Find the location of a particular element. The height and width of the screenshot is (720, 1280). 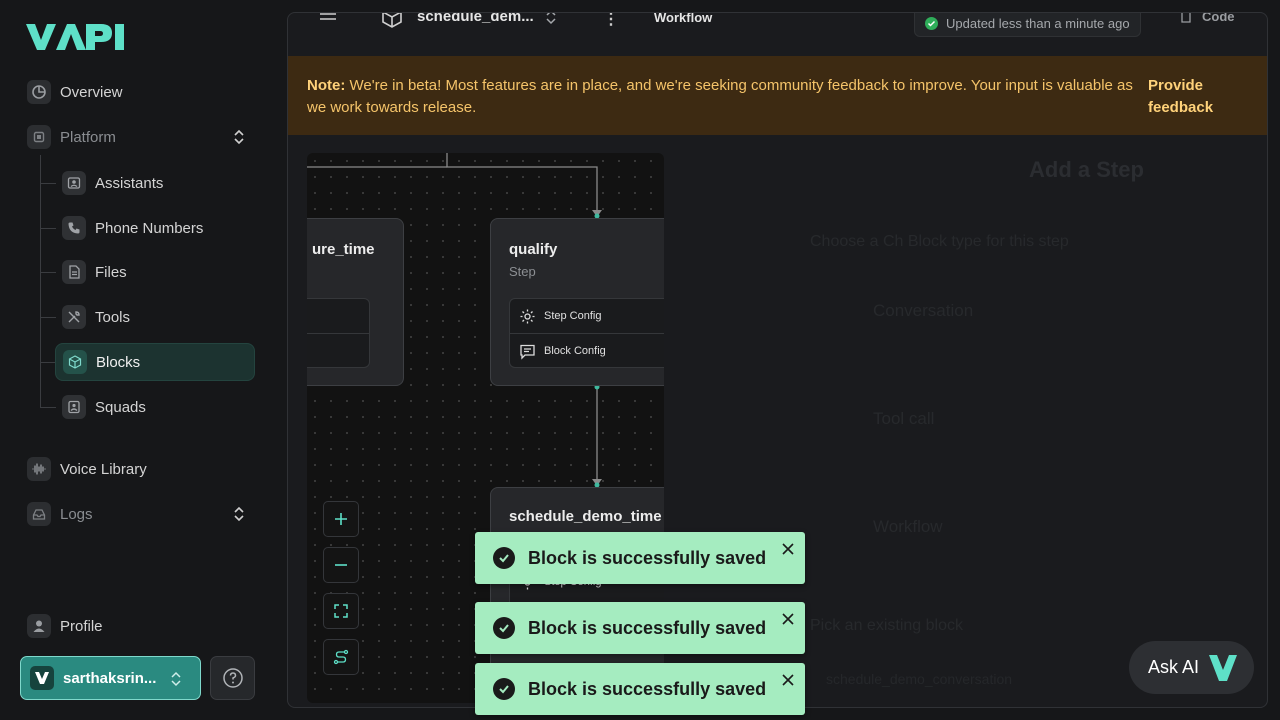

ask-ai-button: Ask AI is located at coordinates (1191, 667).